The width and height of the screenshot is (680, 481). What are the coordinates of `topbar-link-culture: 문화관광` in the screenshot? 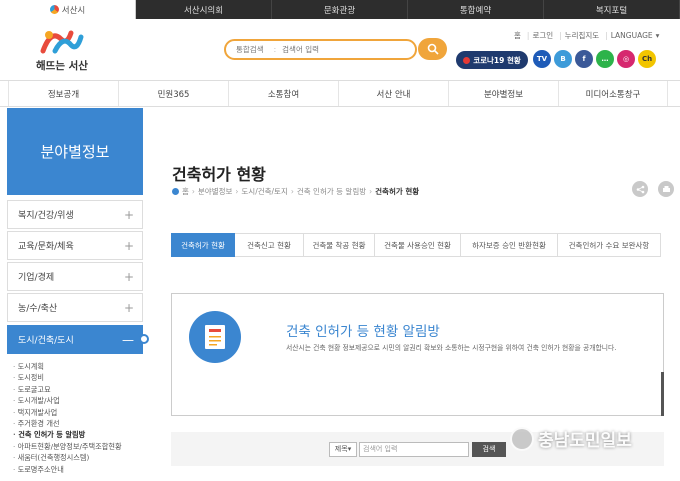 It's located at (340, 9).